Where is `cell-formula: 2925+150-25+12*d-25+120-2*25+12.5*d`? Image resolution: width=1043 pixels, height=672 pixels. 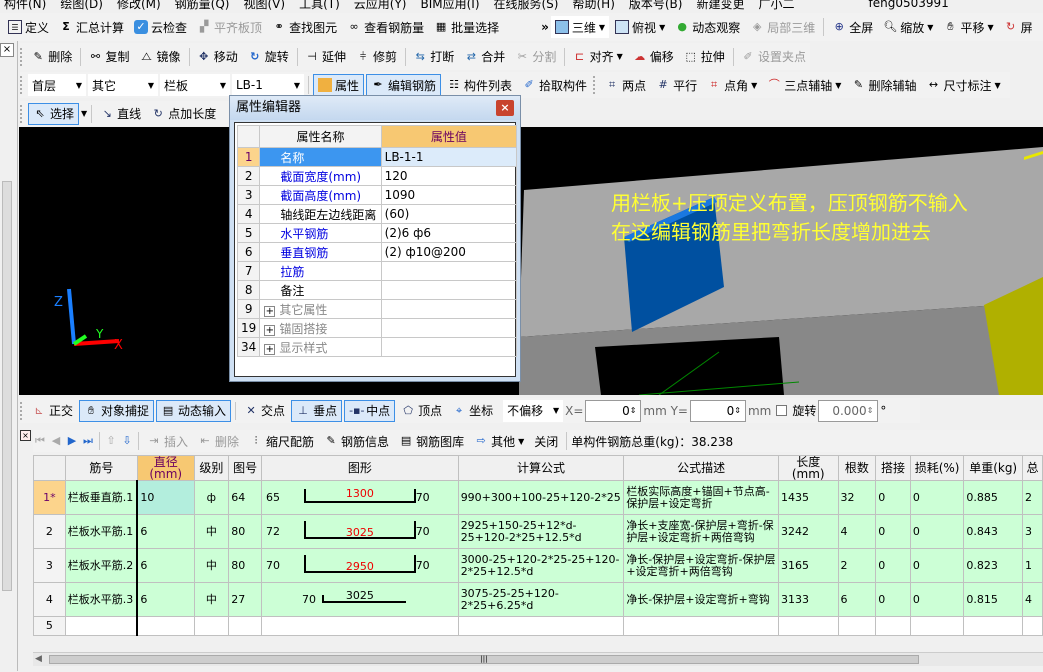 cell-formula: 2925+150-25+12*d-25+120-2*25+12.5*d is located at coordinates (541, 531).